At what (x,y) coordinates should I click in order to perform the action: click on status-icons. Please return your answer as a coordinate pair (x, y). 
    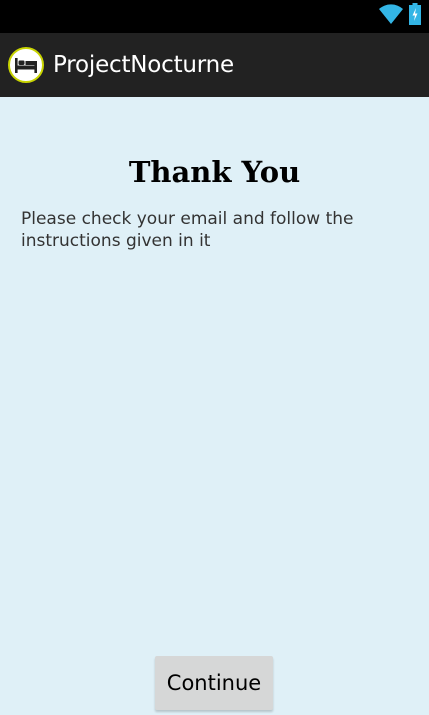
    Looking at the image, I should click on (399, 16).